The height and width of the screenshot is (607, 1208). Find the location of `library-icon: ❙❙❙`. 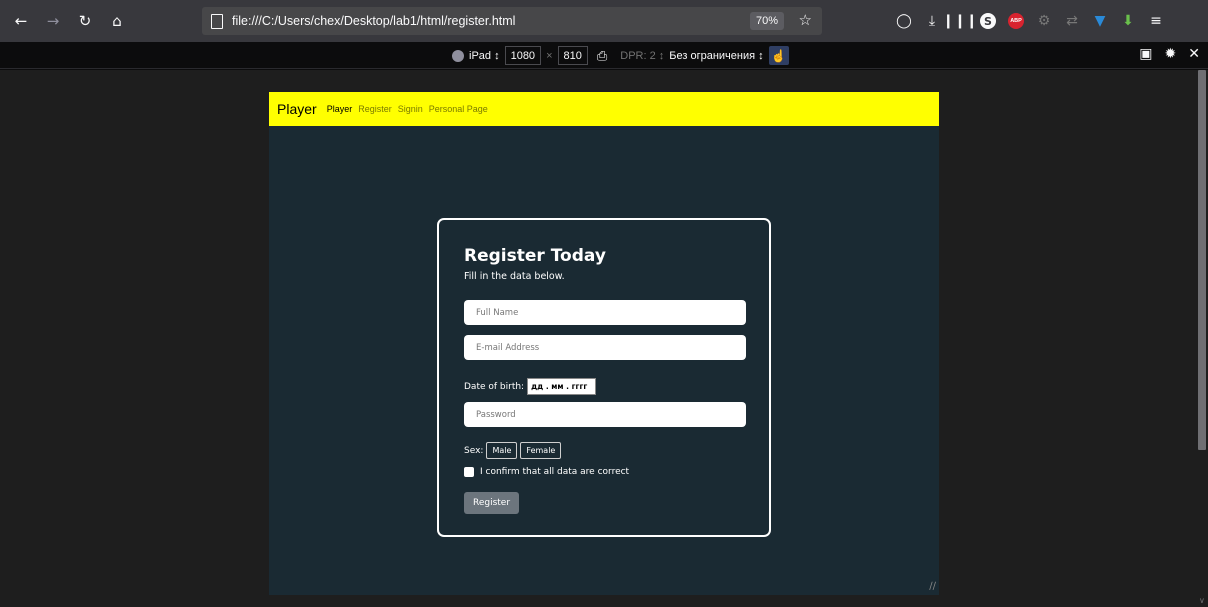

library-icon: ❙❙❙ is located at coordinates (959, 21).